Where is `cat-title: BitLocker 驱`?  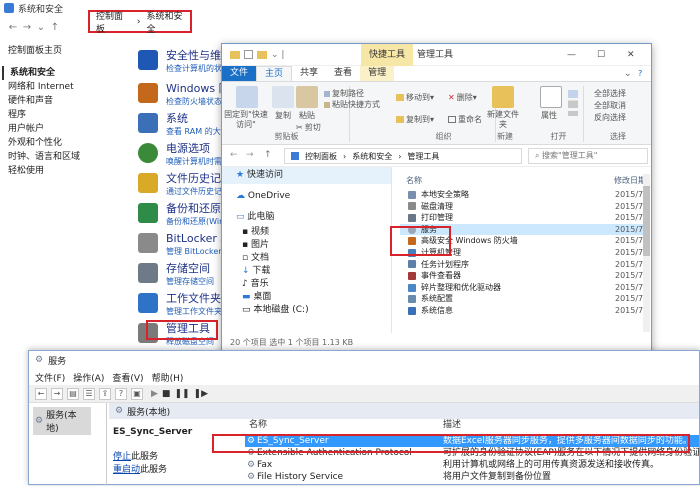 cat-title: BitLocker 驱 is located at coordinates (194, 239).